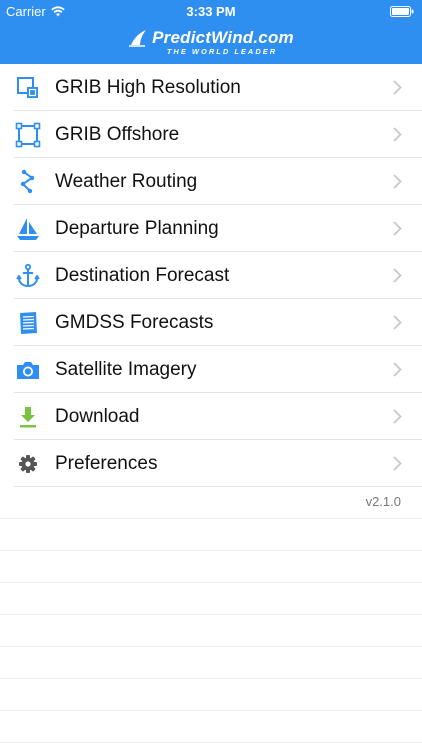  What do you see at coordinates (142, 275) in the screenshot?
I see `menu-item-label: Destination Forecast` at bounding box center [142, 275].